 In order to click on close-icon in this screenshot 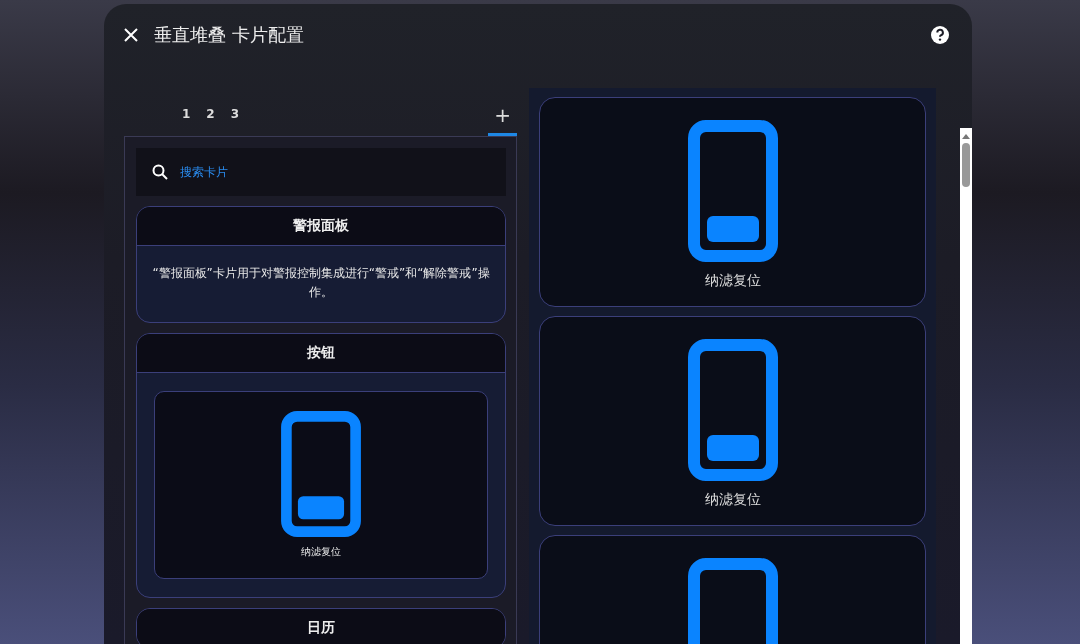, I will do `click(131, 35)`.